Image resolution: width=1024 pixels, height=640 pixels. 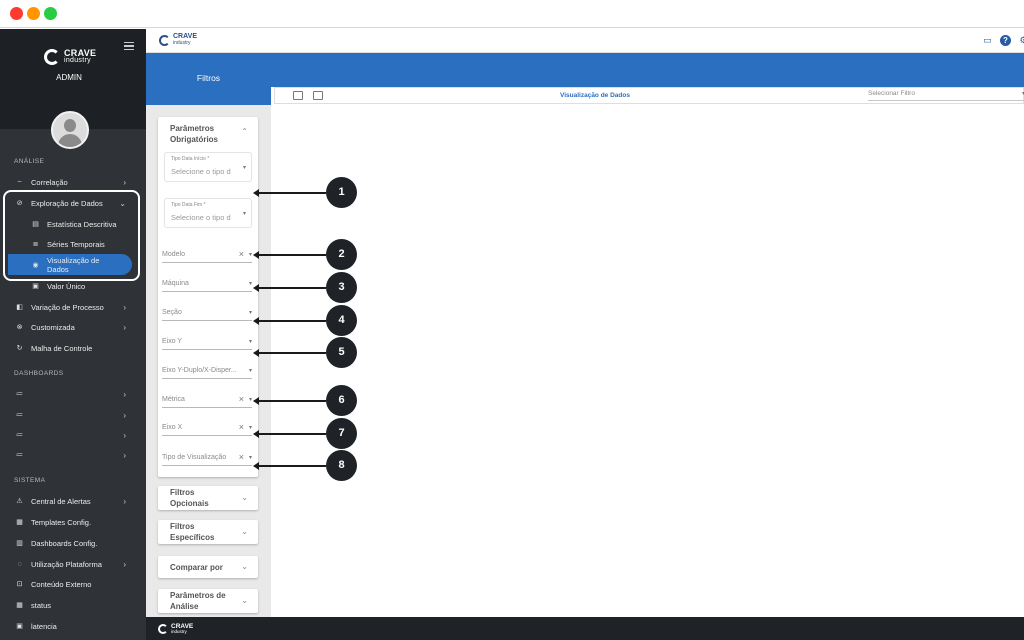 I want to click on sidebar-item-correlacao: ~ Correlação ›, so click(x=73, y=182).